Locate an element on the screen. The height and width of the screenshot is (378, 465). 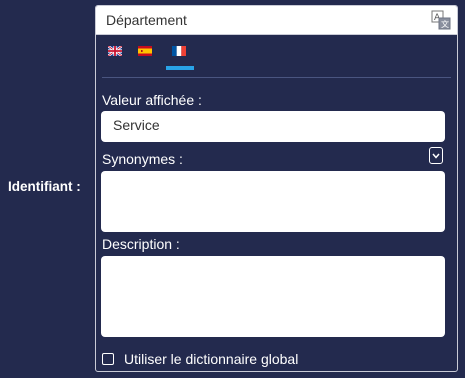
panel-header: Département A 文 is located at coordinates (276, 20).